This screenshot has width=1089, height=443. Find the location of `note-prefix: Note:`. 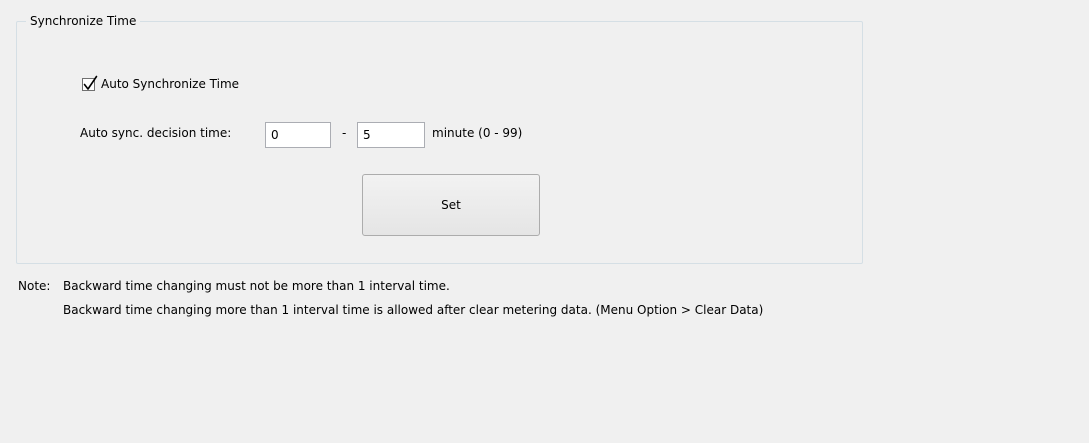

note-prefix: Note: is located at coordinates (34, 286).